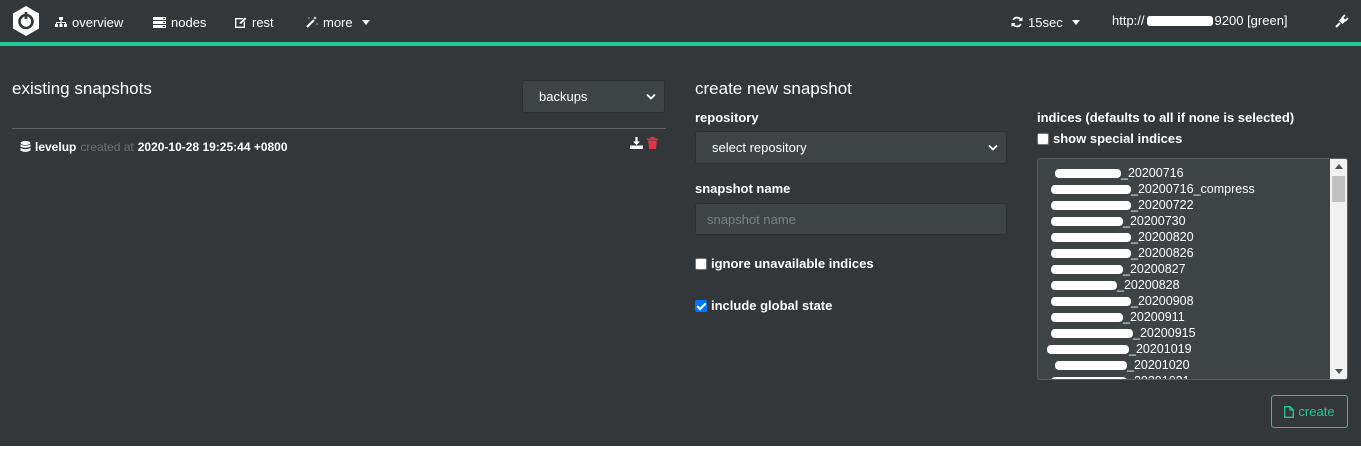 The width and height of the screenshot is (1361, 460). I want to click on repository-label: repository, so click(727, 117).